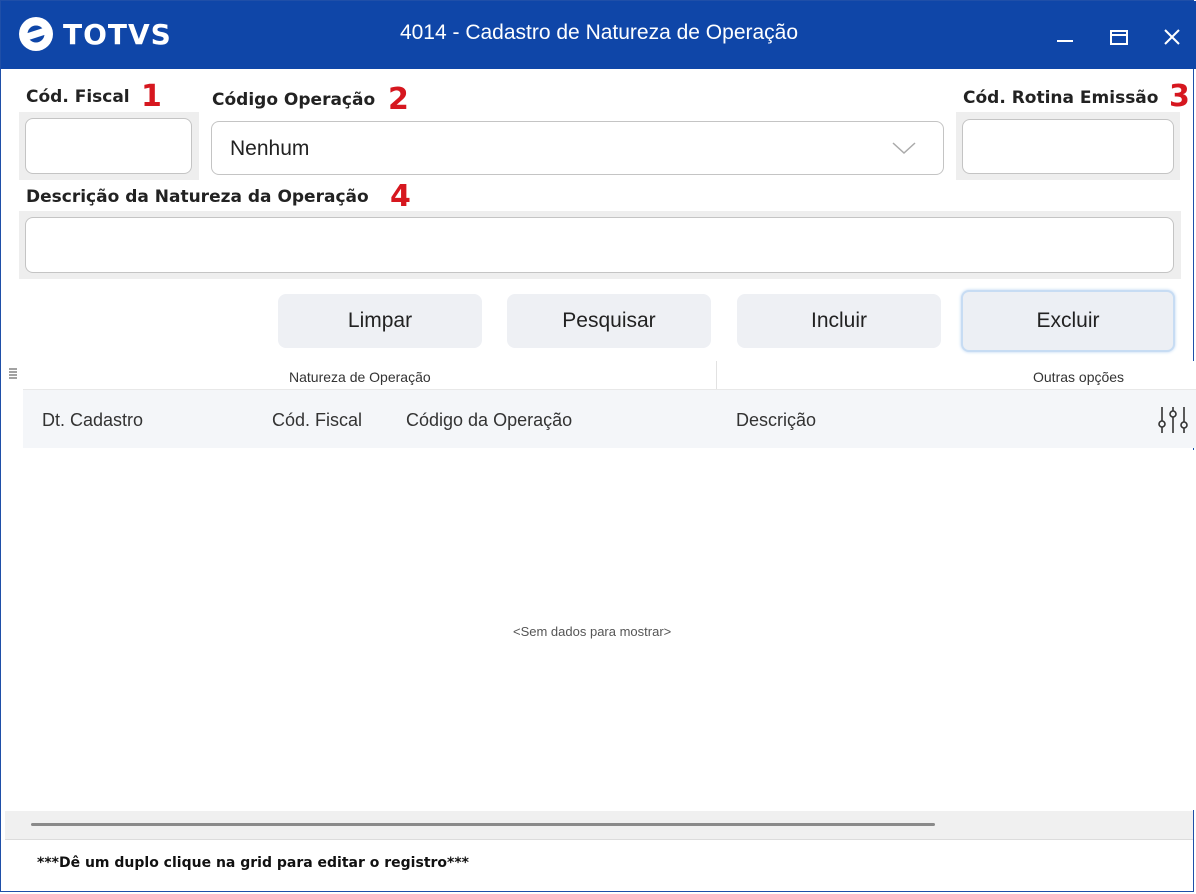 This screenshot has height=894, width=1196. Describe the element at coordinates (92, 420) in the screenshot. I see `column-dt-cadastro: Dt. Cadastro` at that location.